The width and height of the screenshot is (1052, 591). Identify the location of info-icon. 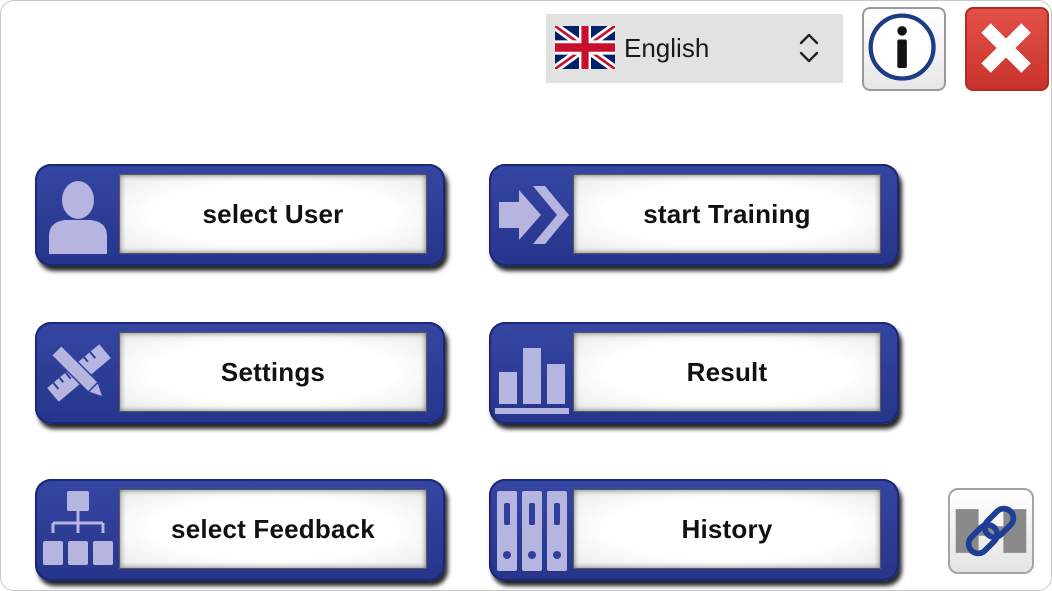
(902, 47).